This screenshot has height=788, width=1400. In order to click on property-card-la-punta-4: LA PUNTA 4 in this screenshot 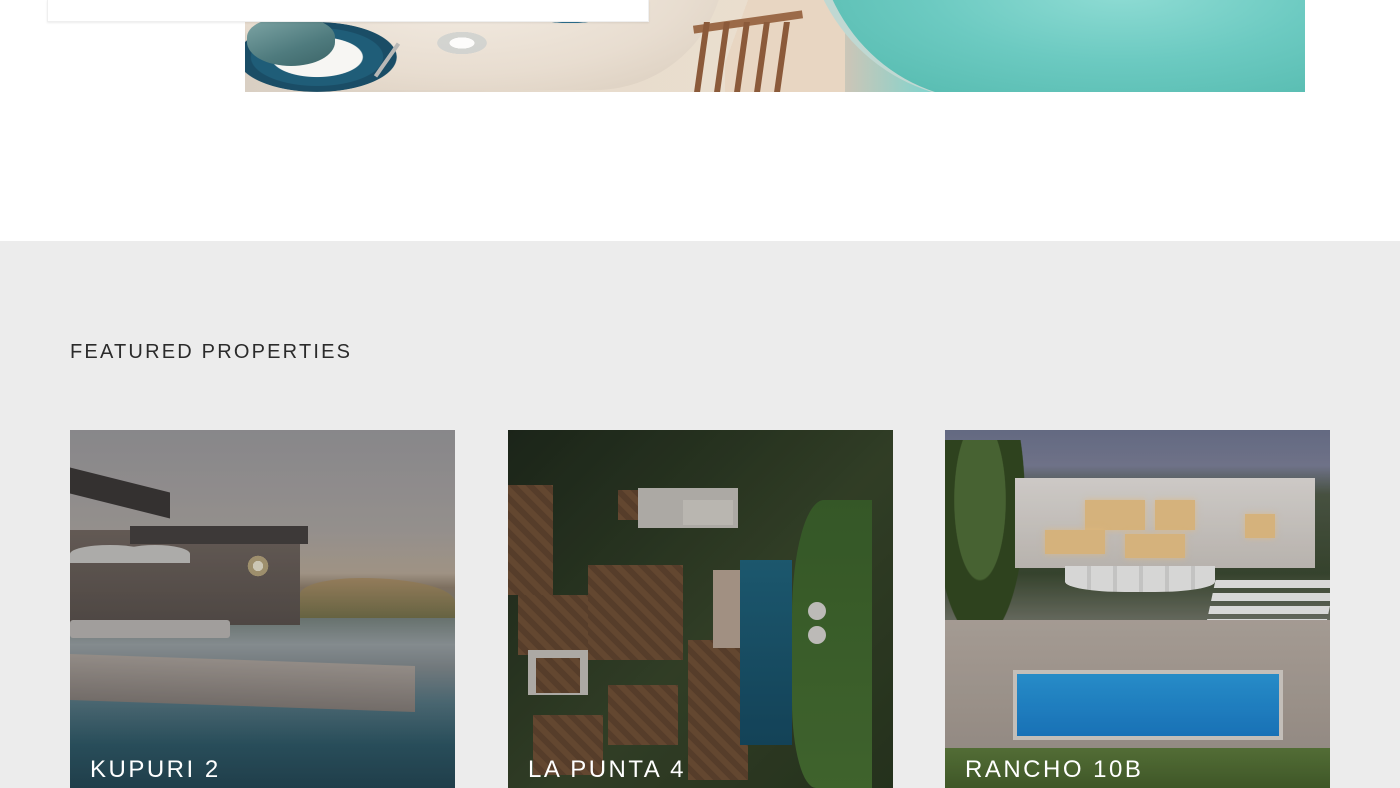, I will do `click(700, 609)`.